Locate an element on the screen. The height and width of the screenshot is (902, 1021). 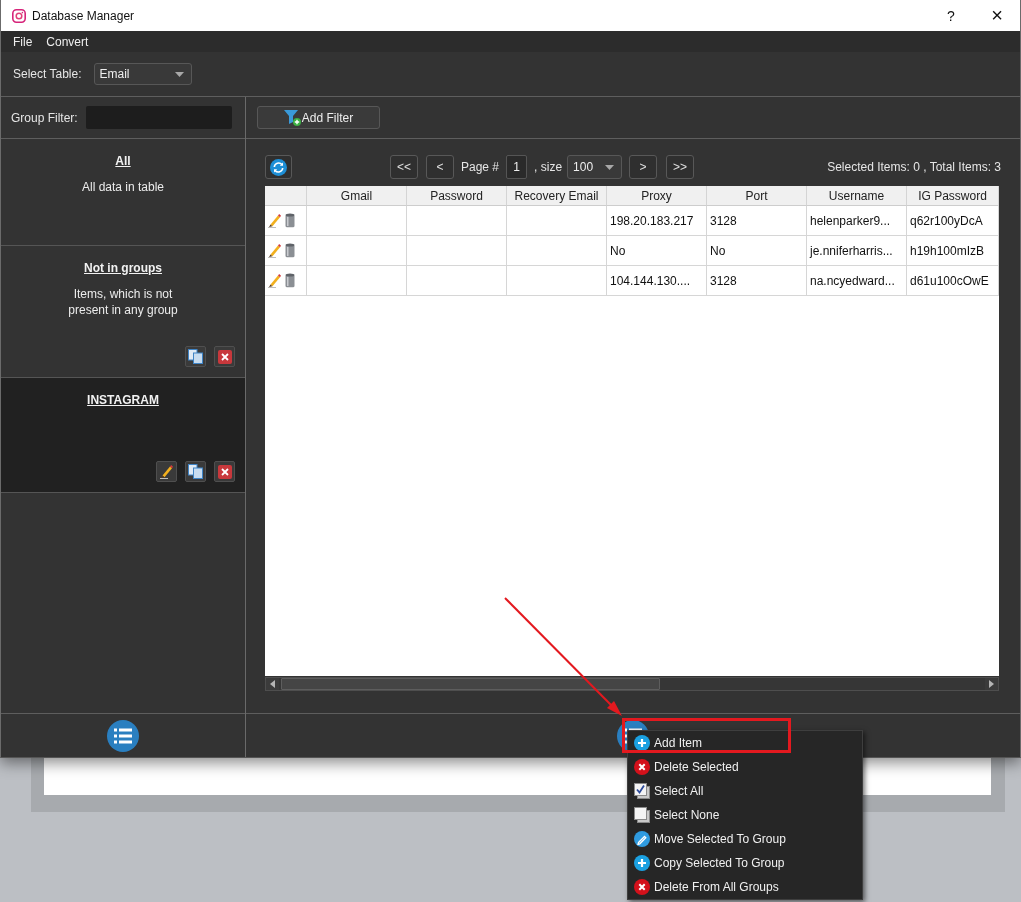
refresh-button is located at coordinates (278, 167).